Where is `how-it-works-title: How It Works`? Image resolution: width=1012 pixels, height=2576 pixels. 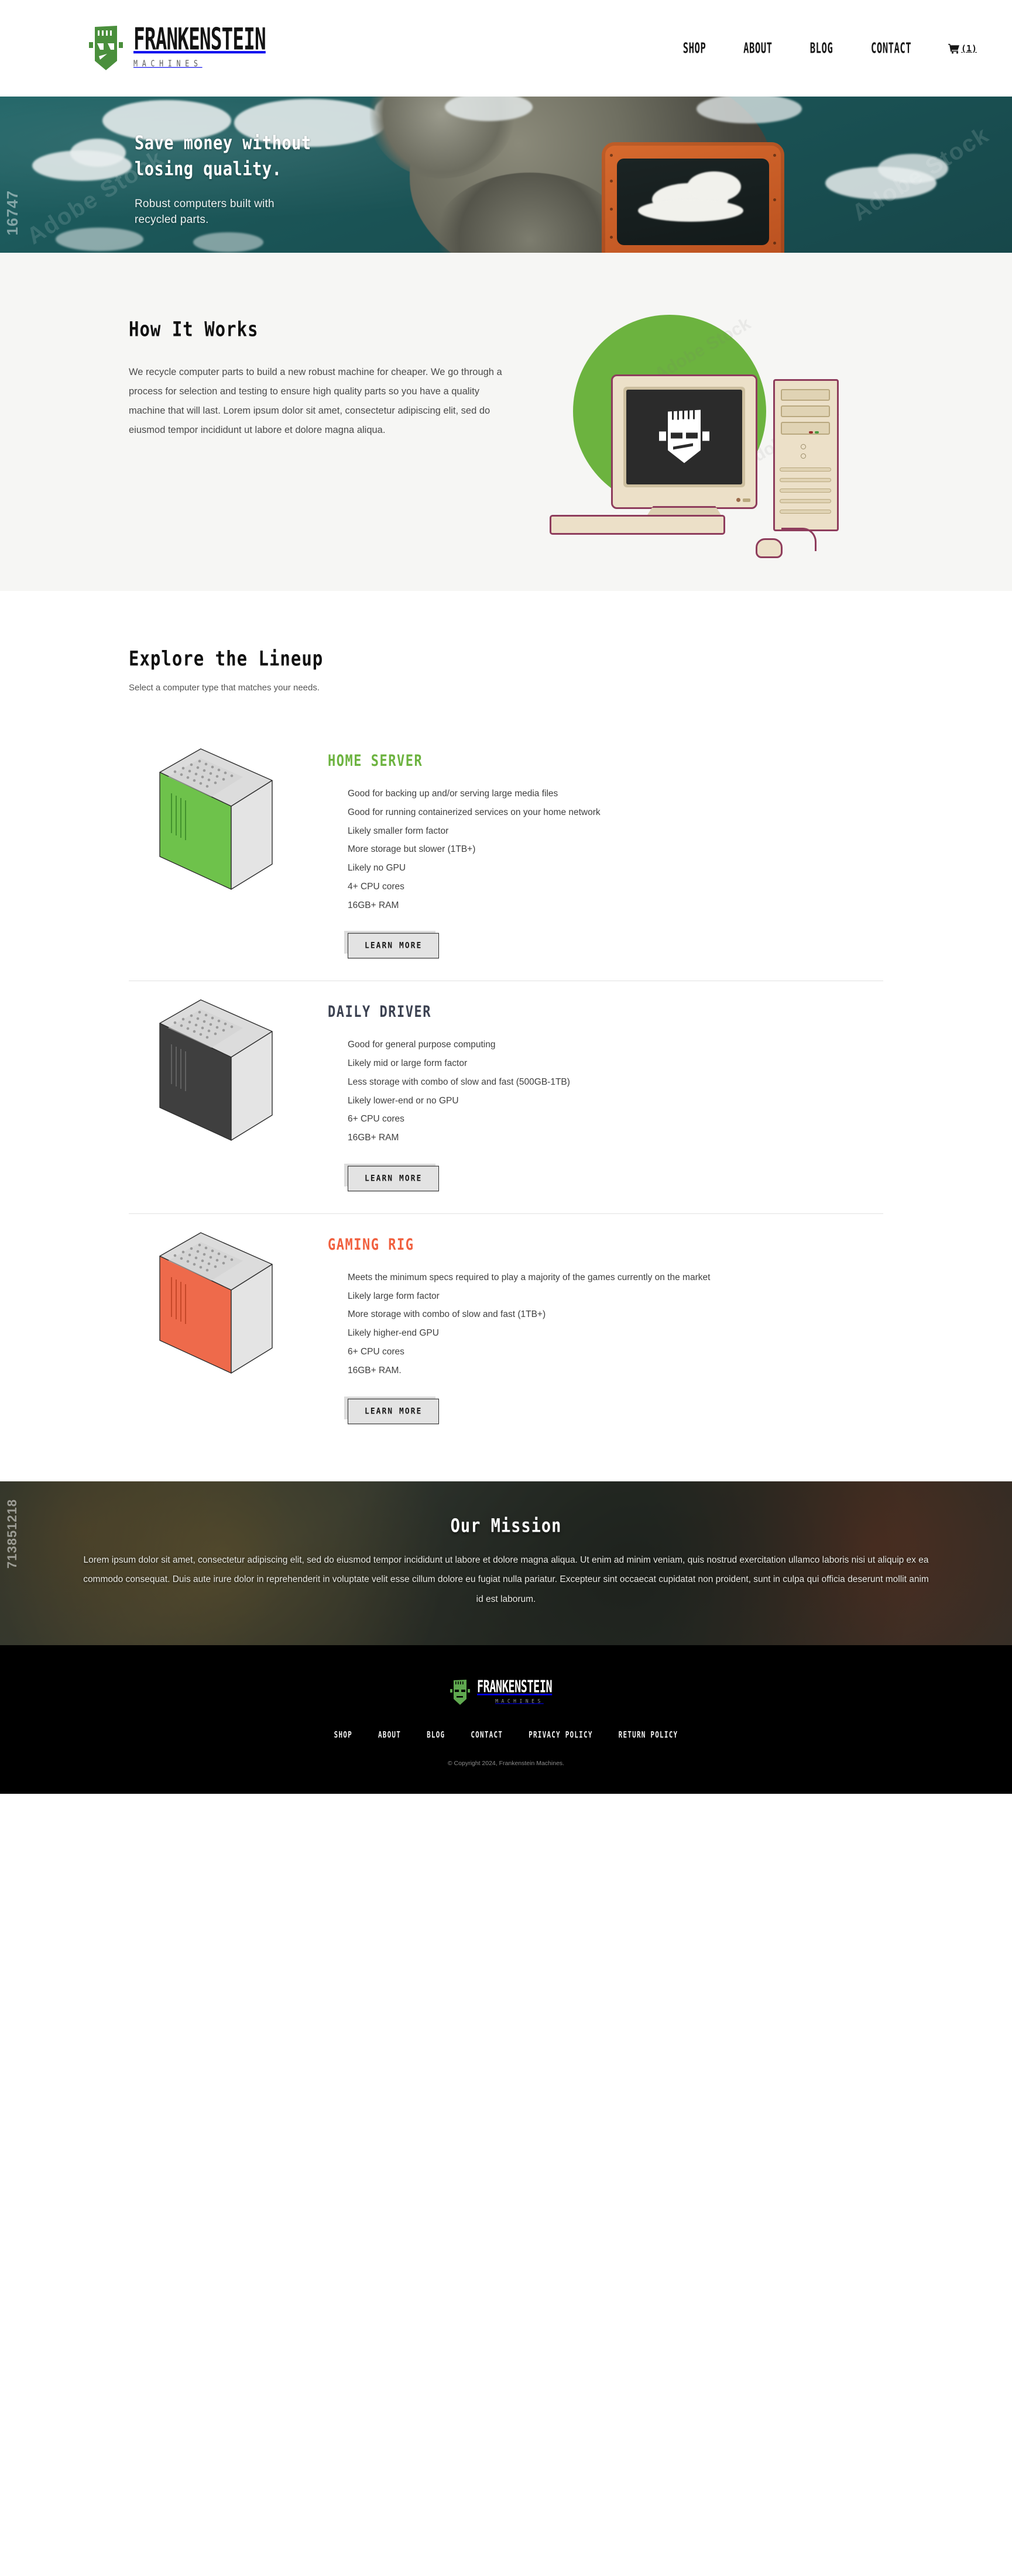
how-it-works-title: How It Works is located at coordinates (194, 329).